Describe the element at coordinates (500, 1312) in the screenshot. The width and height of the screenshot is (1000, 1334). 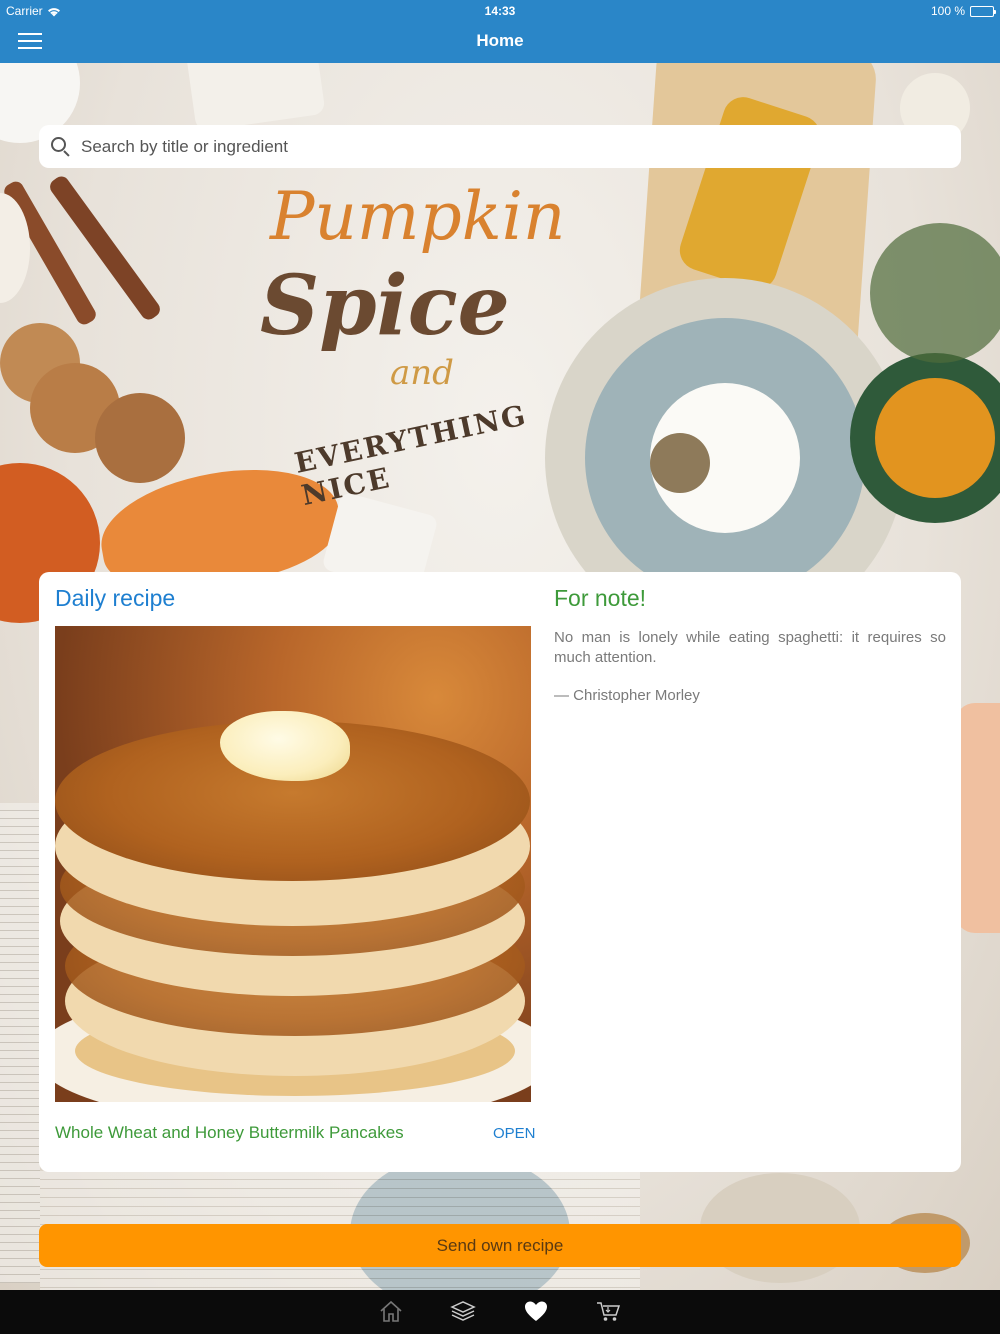
I see `tab-bar` at that location.